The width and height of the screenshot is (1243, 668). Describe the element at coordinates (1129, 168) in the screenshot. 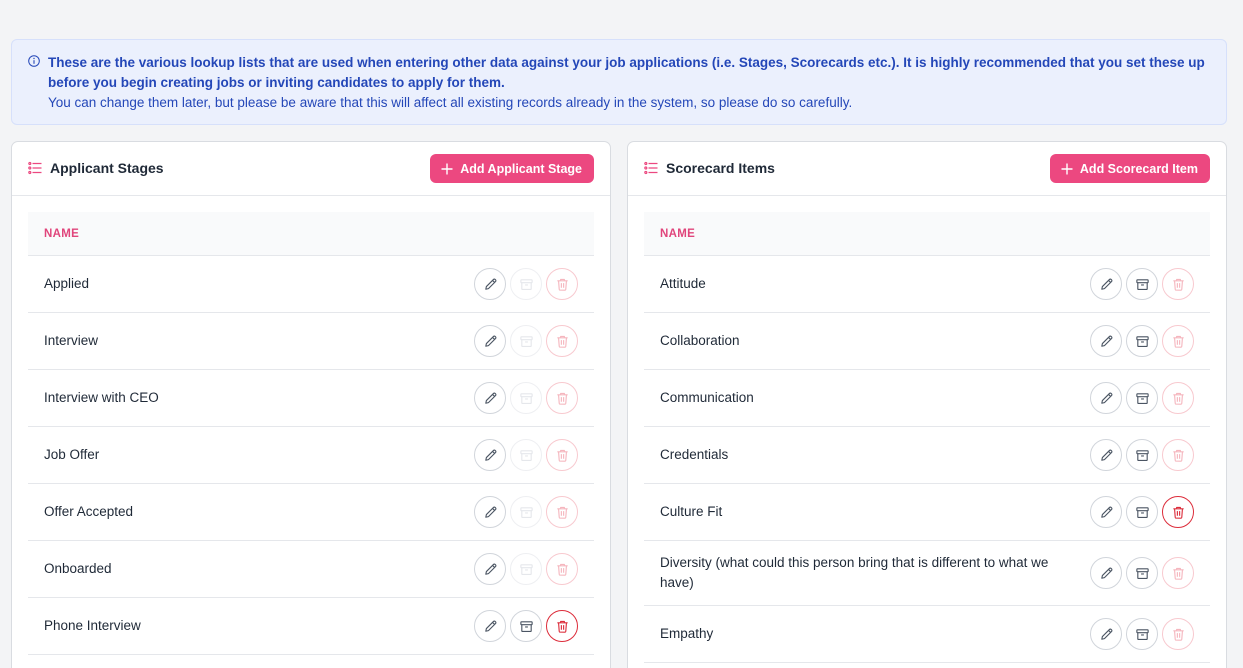

I see `add-scorecard-item-button: Add Scorecard Item` at that location.